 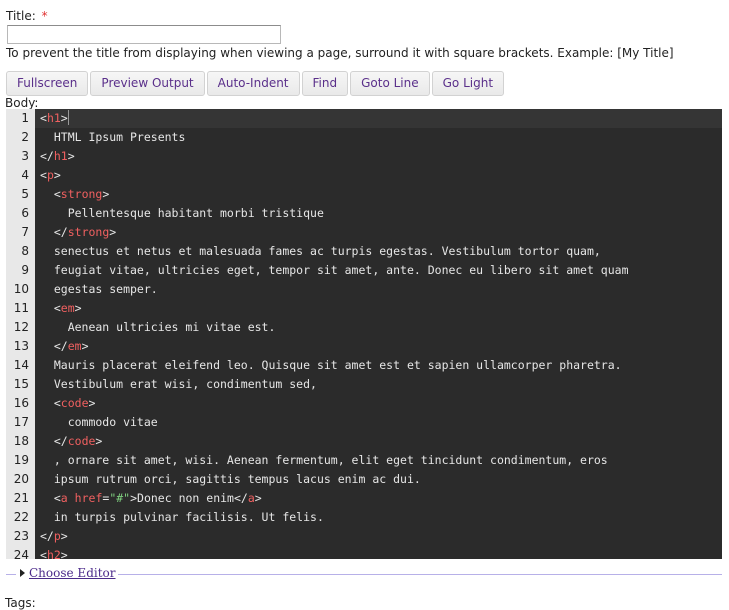 I want to click on code-line: 21 <a href="#">Donec non enim</a>, so click(x=364, y=498).